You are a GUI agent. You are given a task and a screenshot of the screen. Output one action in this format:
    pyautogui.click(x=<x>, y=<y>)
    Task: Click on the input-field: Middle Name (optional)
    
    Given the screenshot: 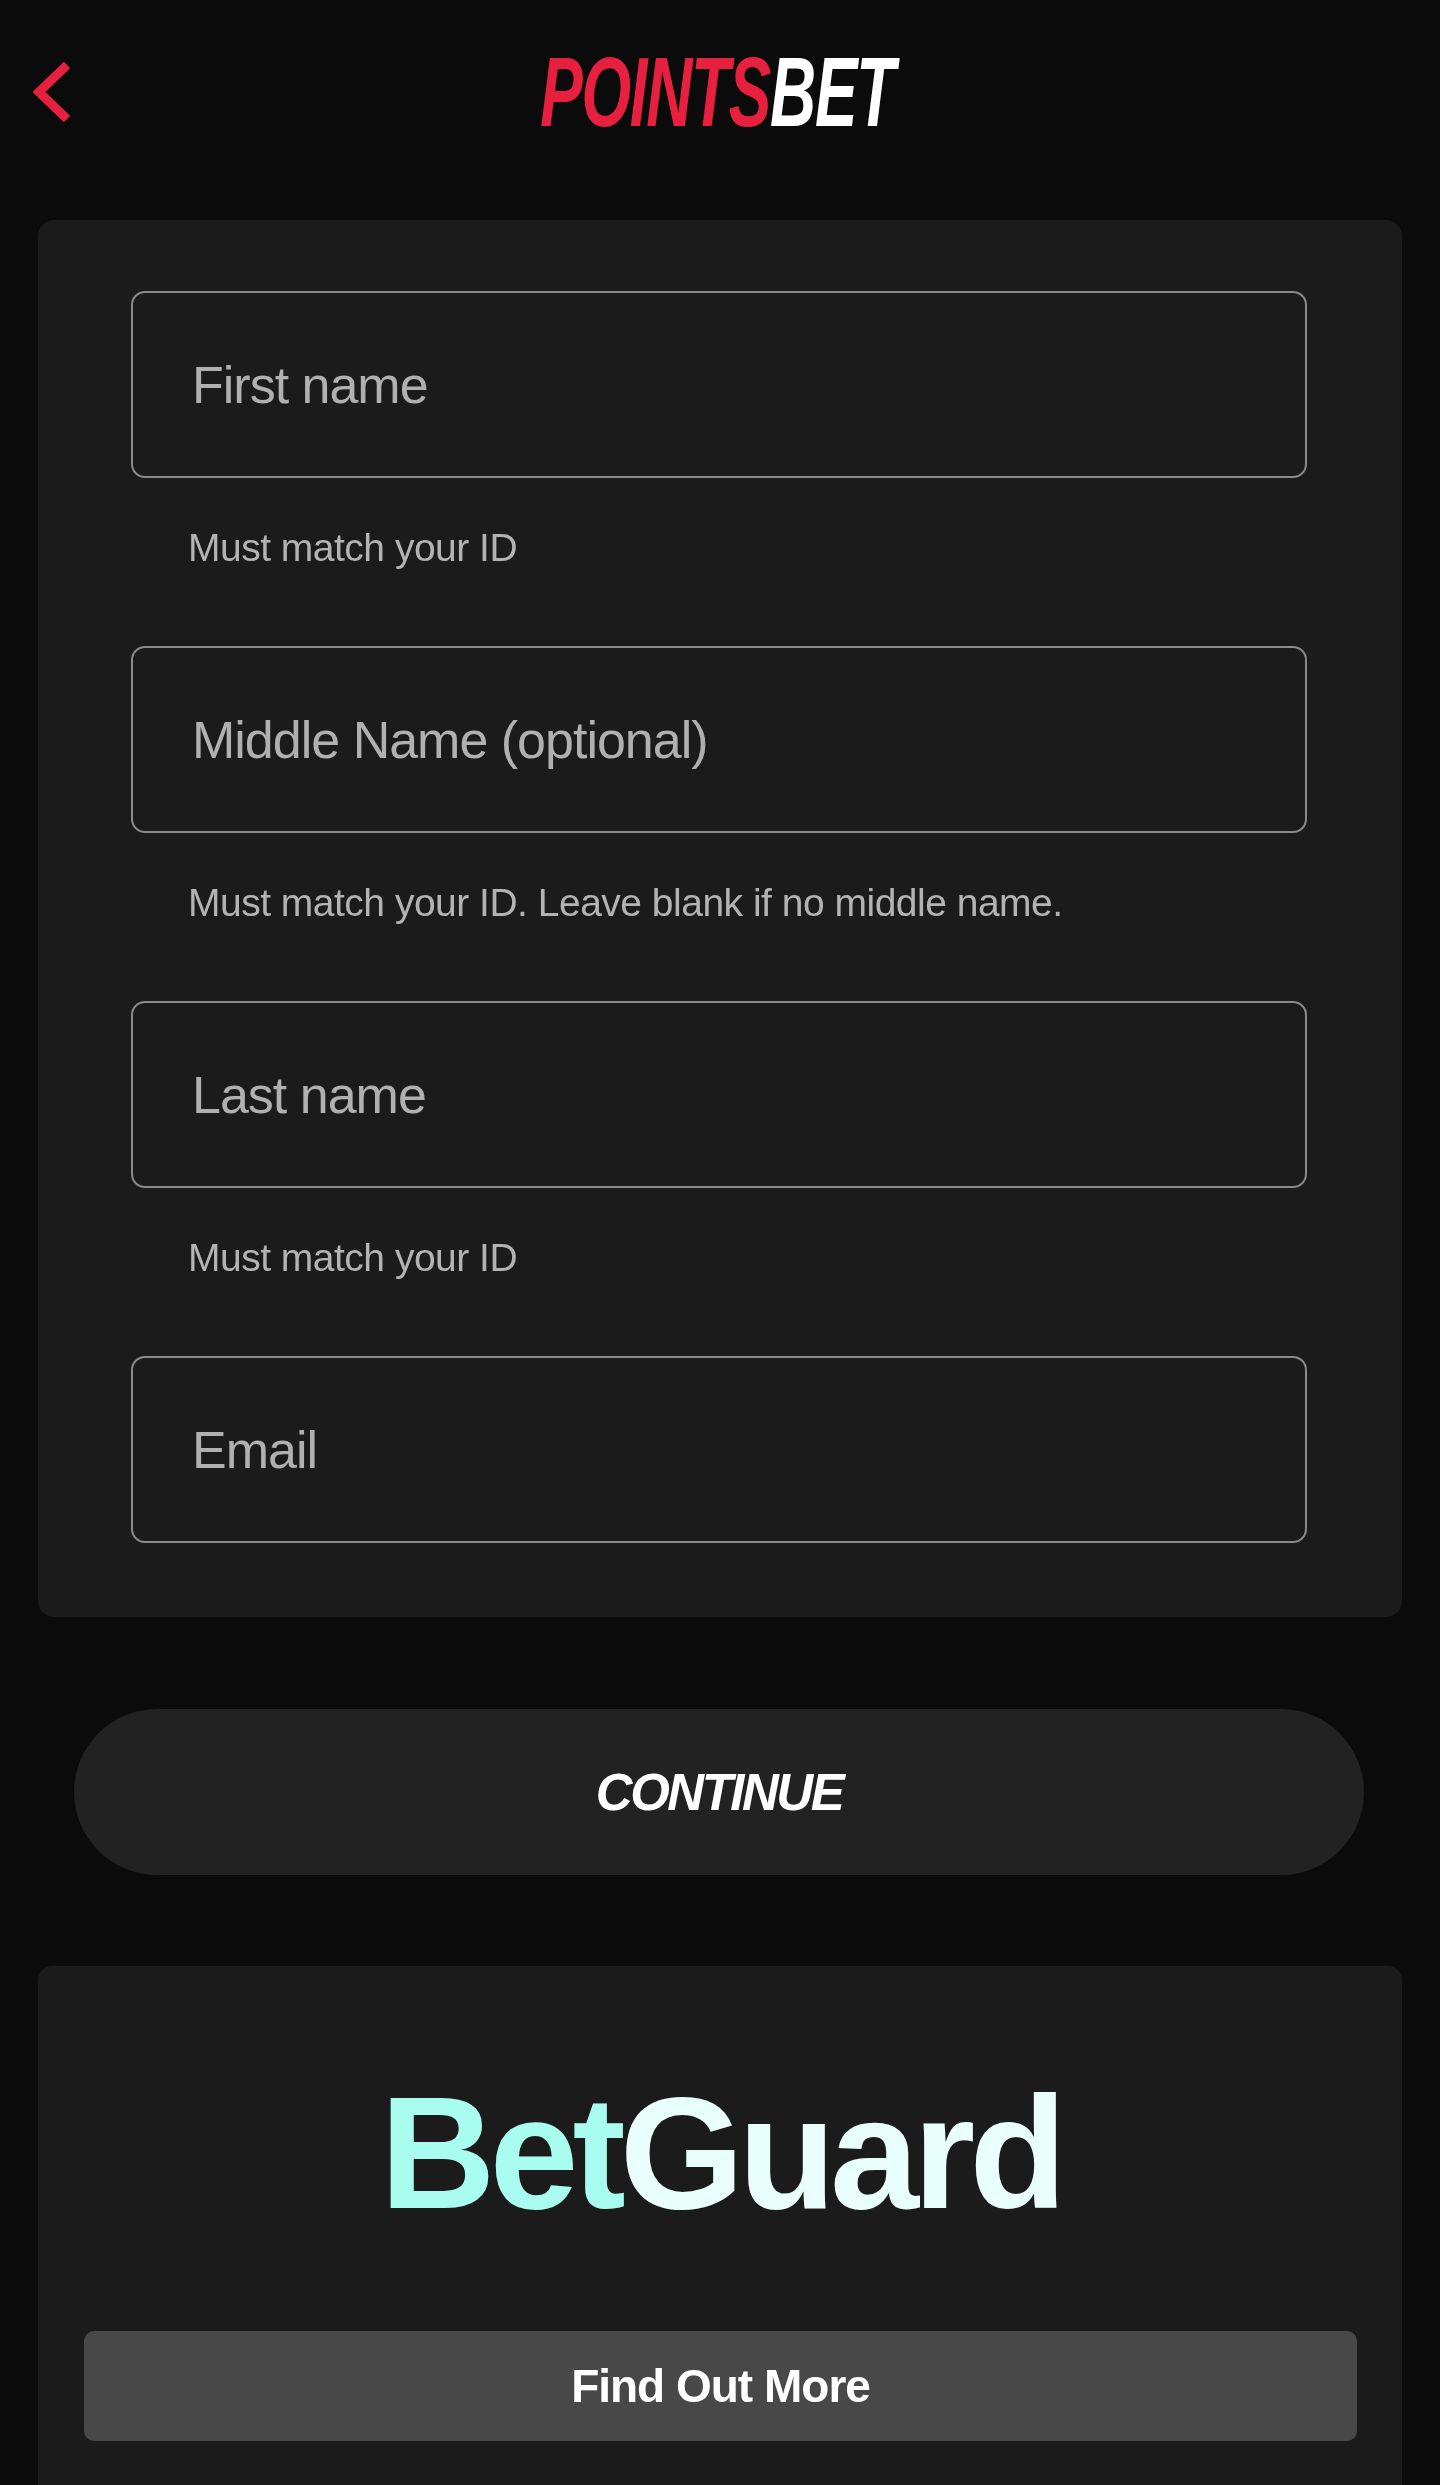 What is the action you would take?
    pyautogui.click(x=719, y=739)
    